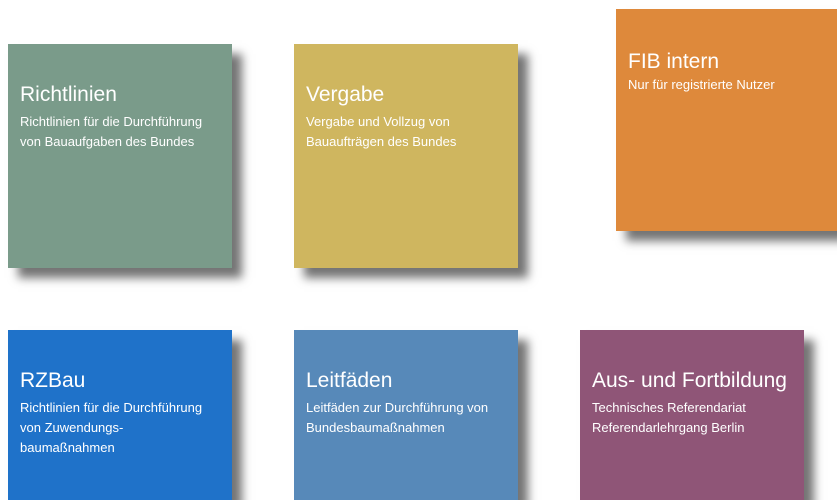  What do you see at coordinates (53, 380) in the screenshot?
I see `tile-title: RZBau` at bounding box center [53, 380].